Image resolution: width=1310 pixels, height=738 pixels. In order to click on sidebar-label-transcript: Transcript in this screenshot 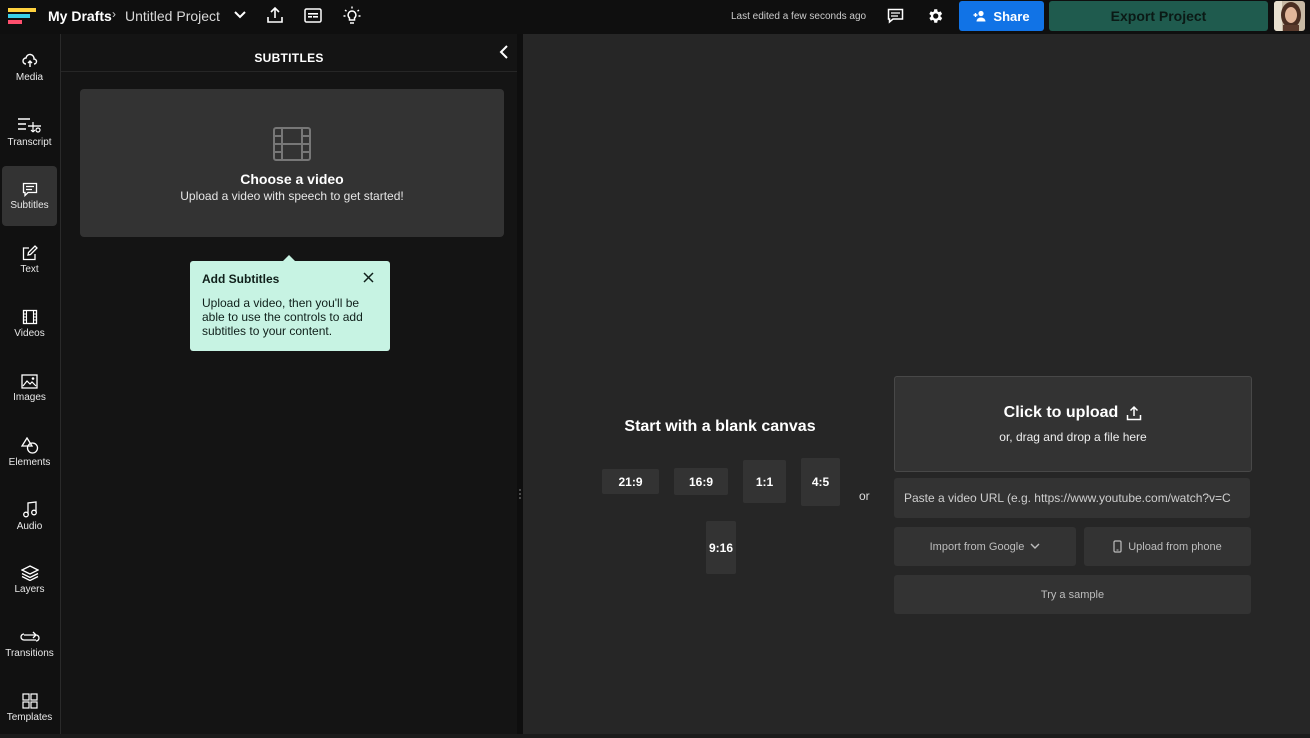, I will do `click(29, 142)`.